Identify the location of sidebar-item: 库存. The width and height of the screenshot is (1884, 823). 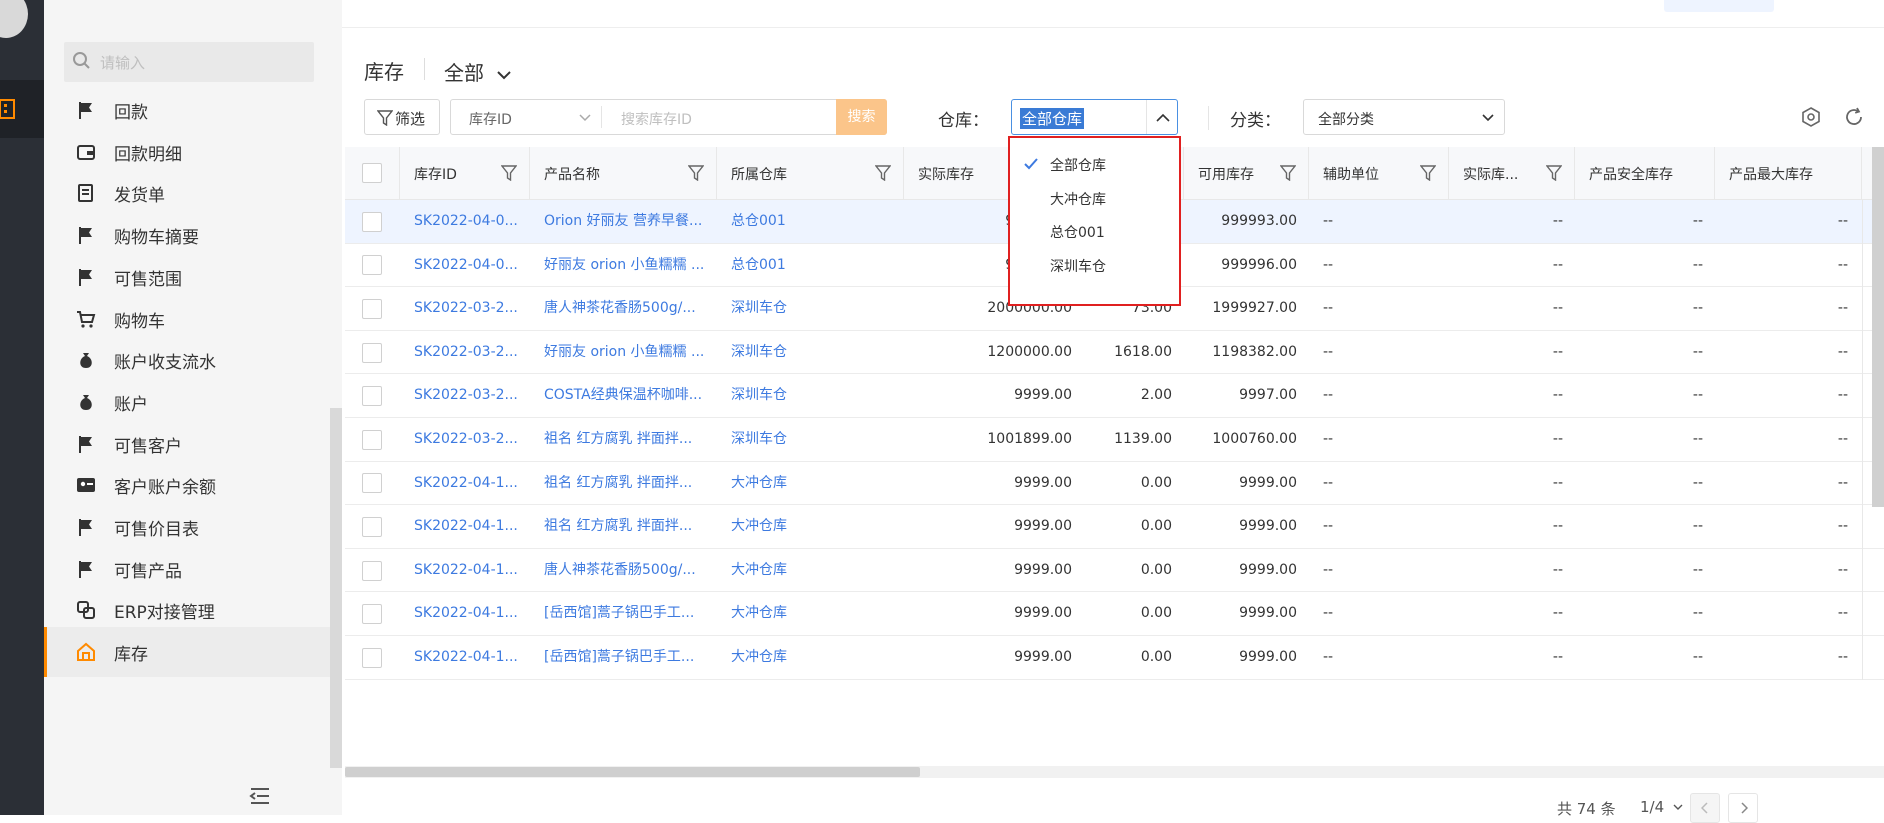
(187, 652).